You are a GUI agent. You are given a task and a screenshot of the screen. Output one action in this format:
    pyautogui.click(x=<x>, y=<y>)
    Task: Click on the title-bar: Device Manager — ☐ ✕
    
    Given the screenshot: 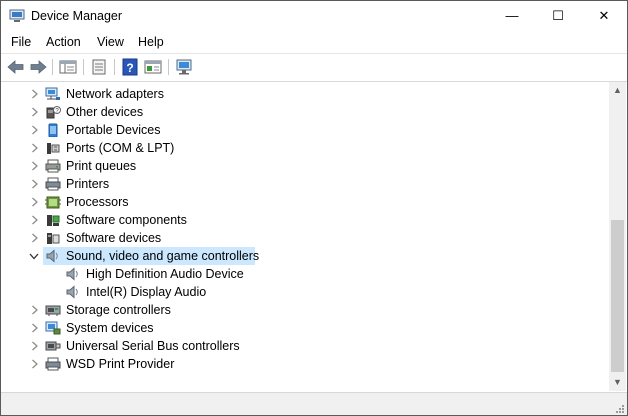 What is the action you would take?
    pyautogui.click(x=314, y=16)
    